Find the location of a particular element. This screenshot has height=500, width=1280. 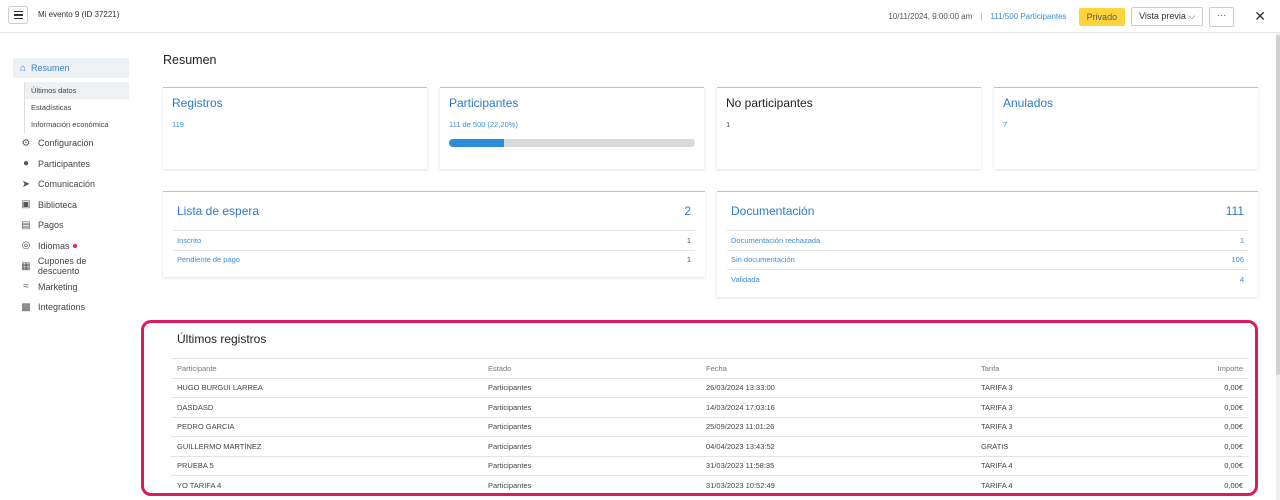

card-title: No participantes is located at coordinates (769, 103).